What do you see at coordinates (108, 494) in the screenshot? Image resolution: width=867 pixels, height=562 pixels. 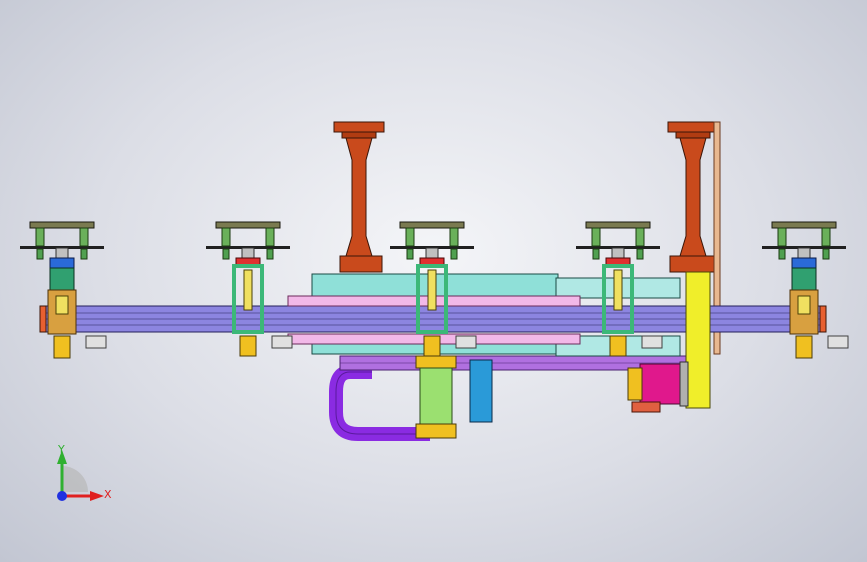 I see `x-axis-label: X` at bounding box center [108, 494].